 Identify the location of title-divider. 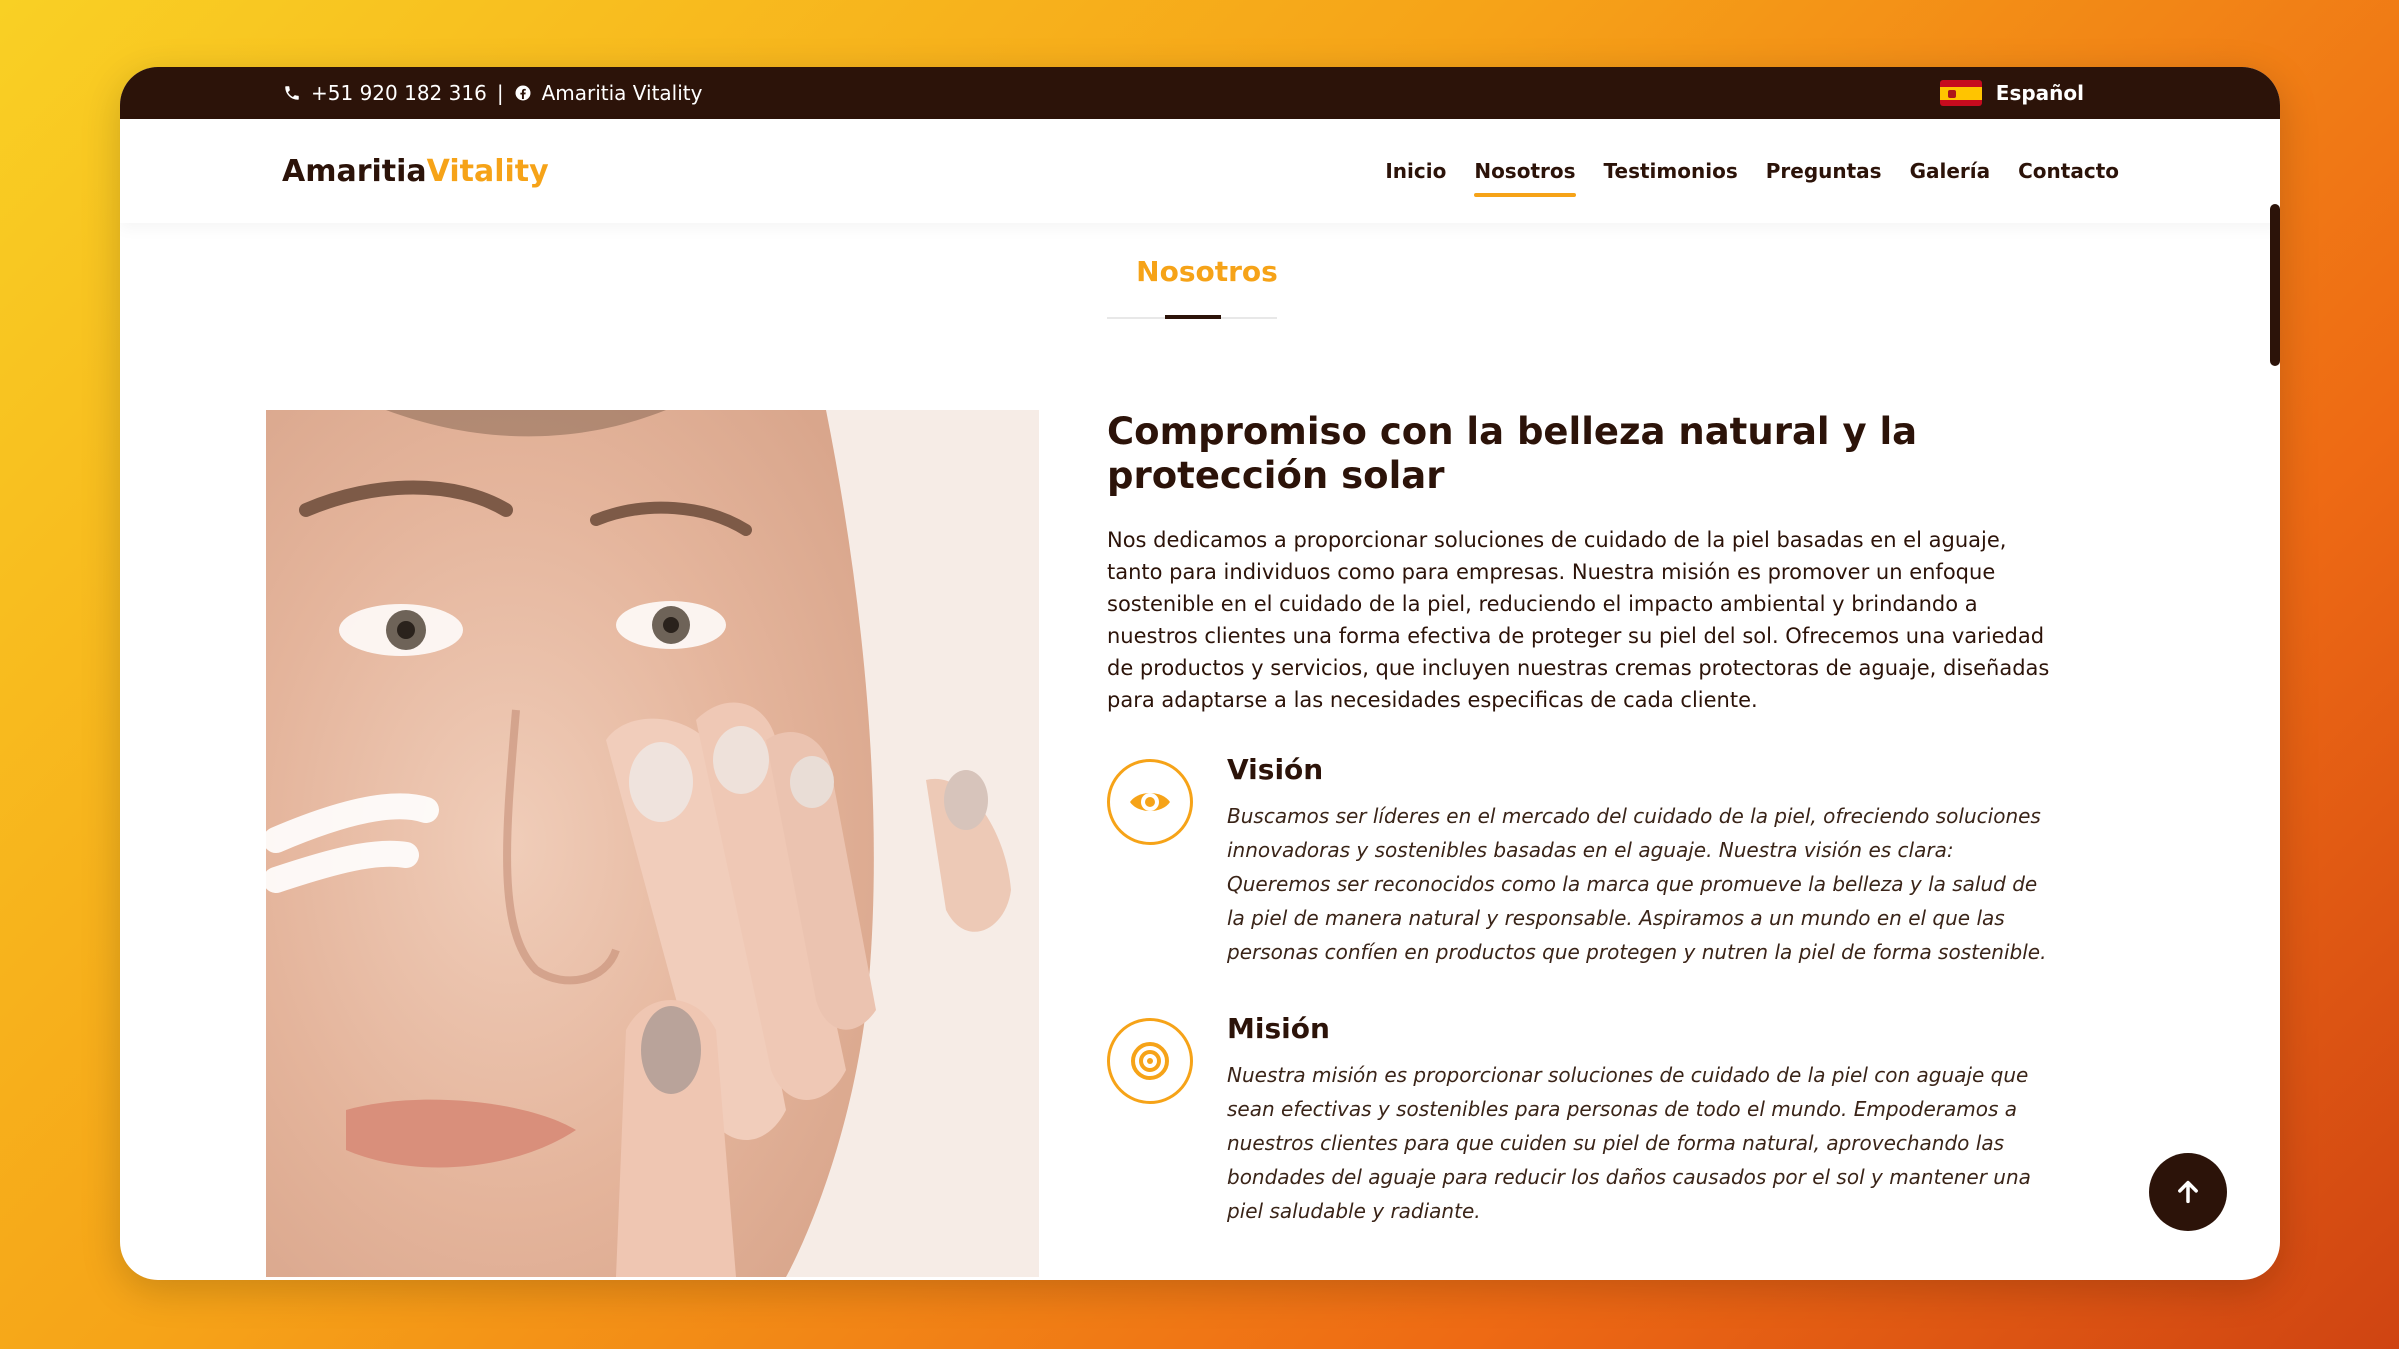
(1192, 317).